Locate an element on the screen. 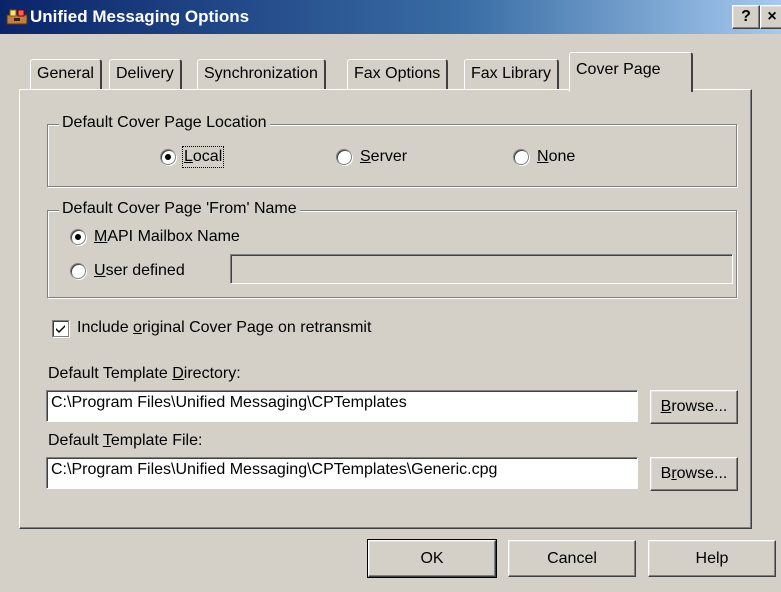 The image size is (781, 592). tab-synchronization: Synchronization is located at coordinates (261, 74).